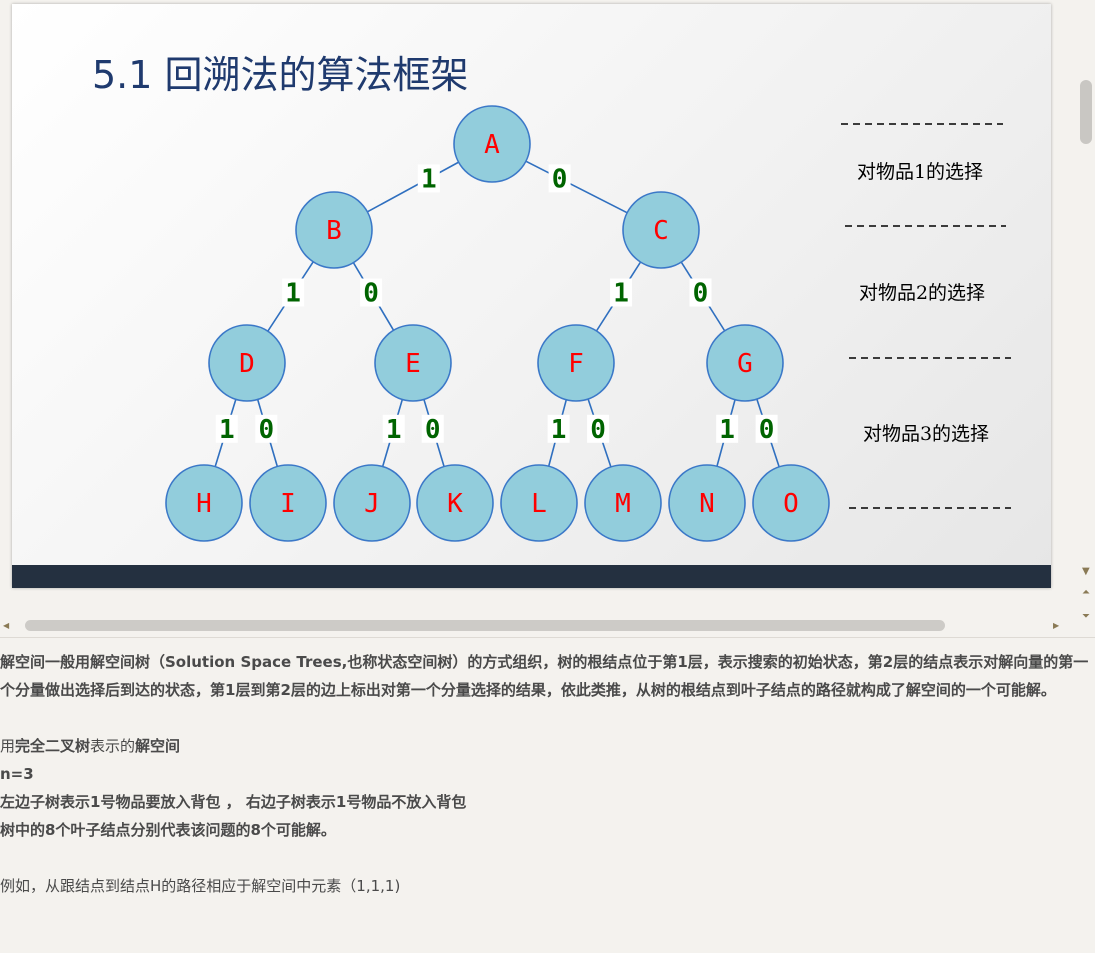  What do you see at coordinates (6, 626) in the screenshot?
I see `scroll-left-icon: ◀` at bounding box center [6, 626].